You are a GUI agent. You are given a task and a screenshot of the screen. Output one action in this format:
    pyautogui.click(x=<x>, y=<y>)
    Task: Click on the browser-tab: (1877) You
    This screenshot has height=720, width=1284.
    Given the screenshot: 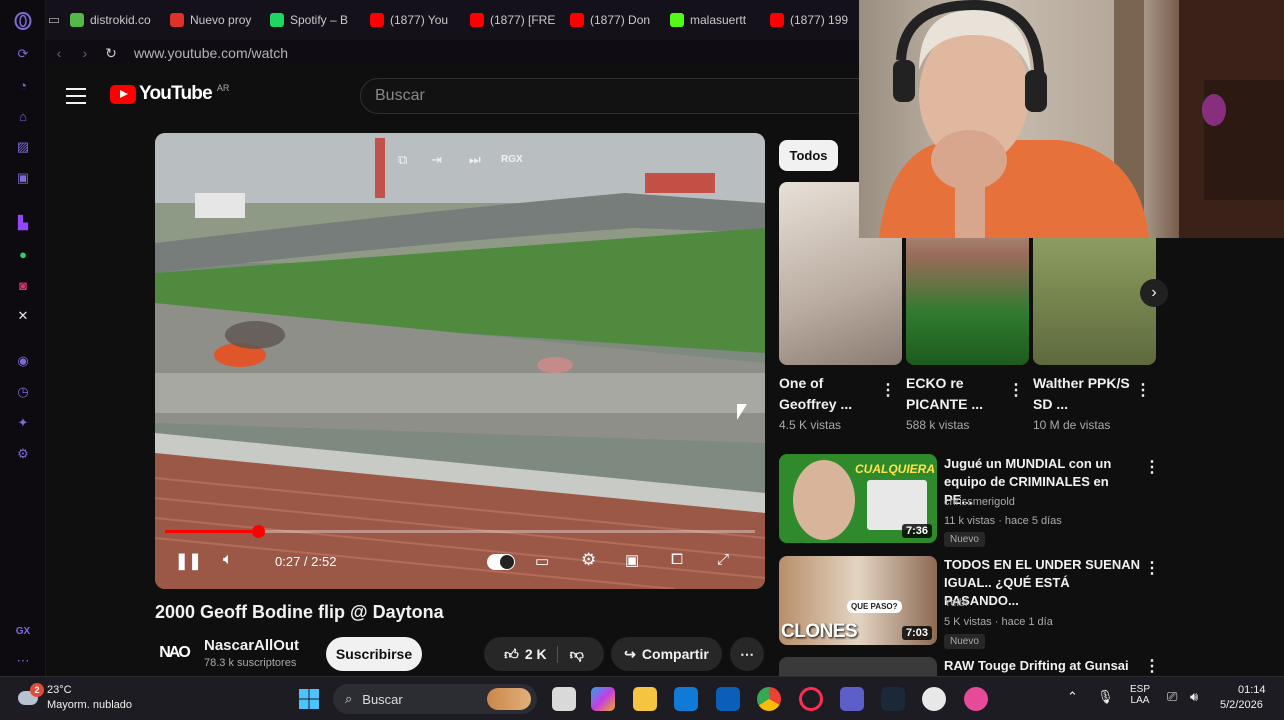 What is the action you would take?
    pyautogui.click(x=412, y=20)
    